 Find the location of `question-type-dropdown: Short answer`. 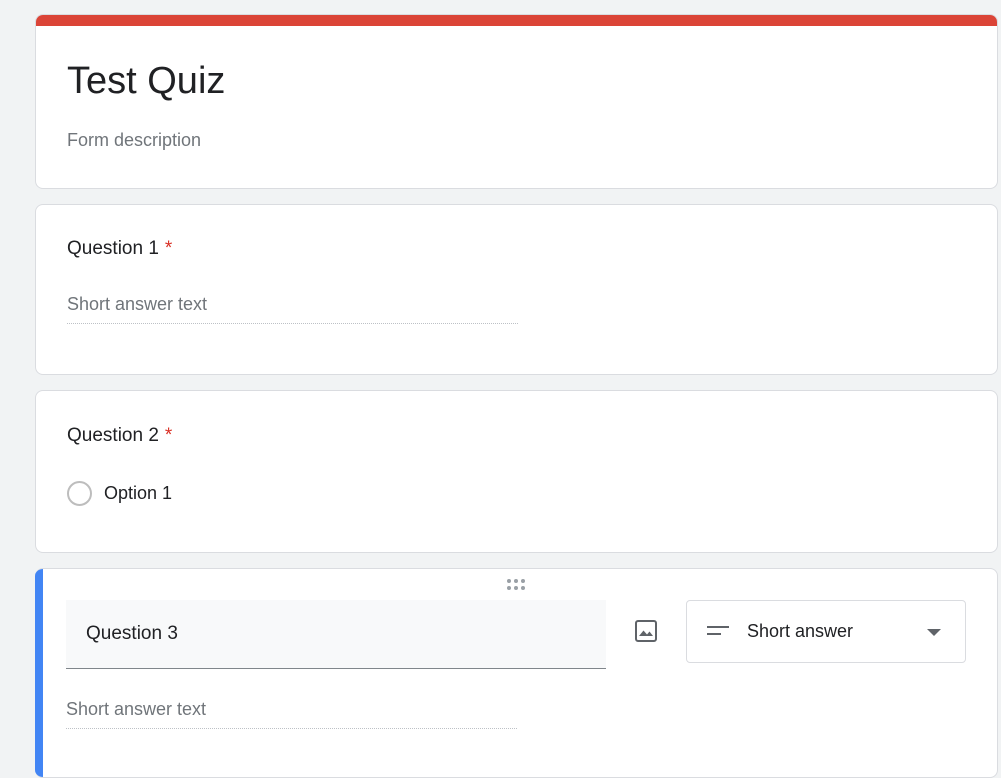

question-type-dropdown: Short answer is located at coordinates (826, 631).